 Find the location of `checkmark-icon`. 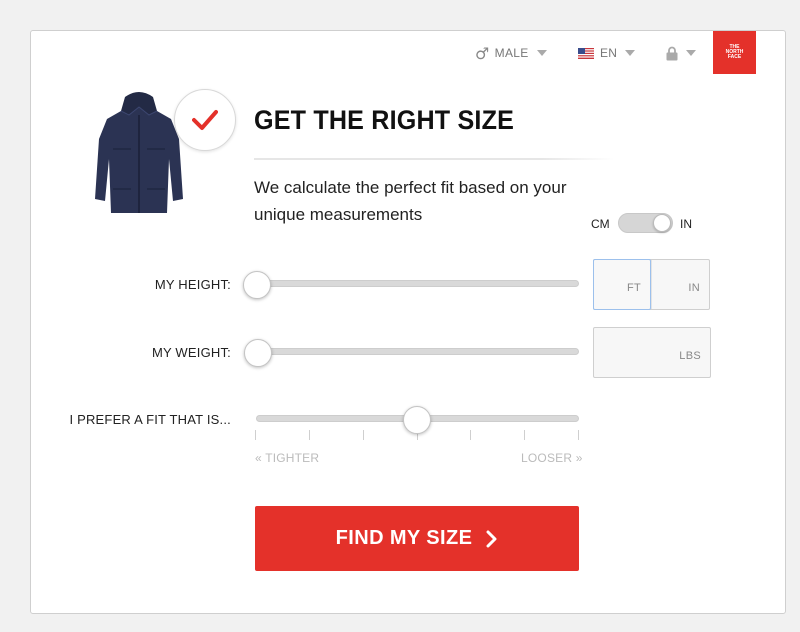

checkmark-icon is located at coordinates (205, 120).